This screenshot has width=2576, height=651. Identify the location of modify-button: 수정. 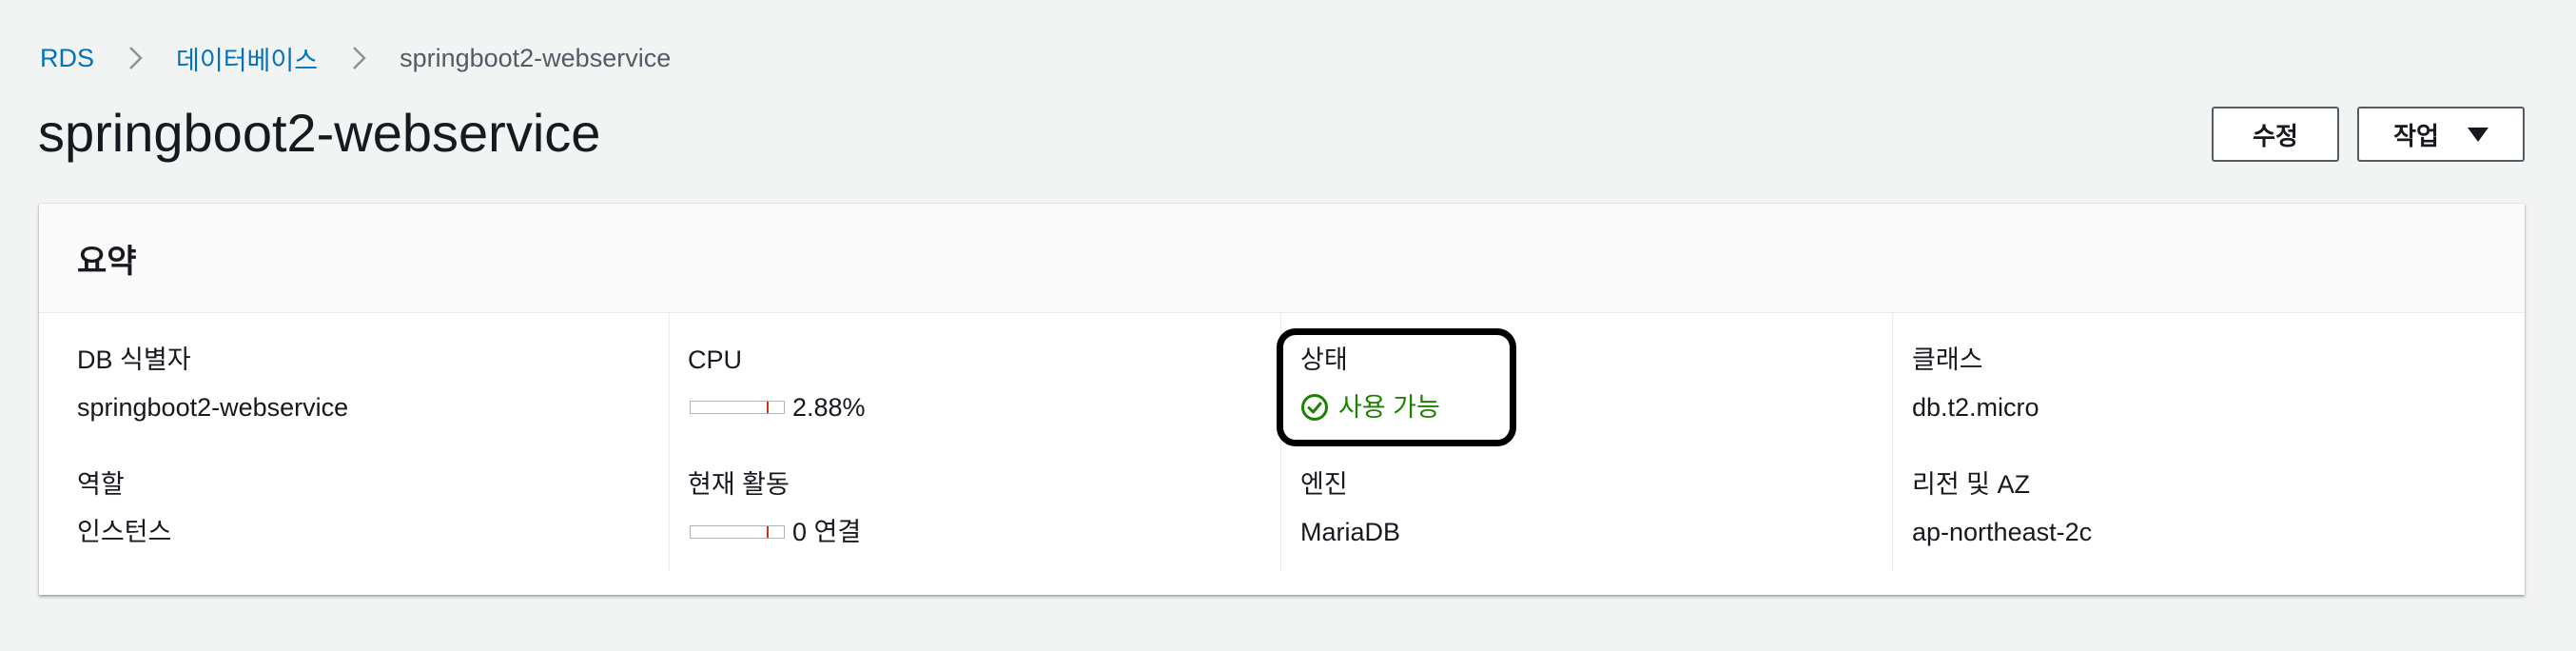
(2275, 134).